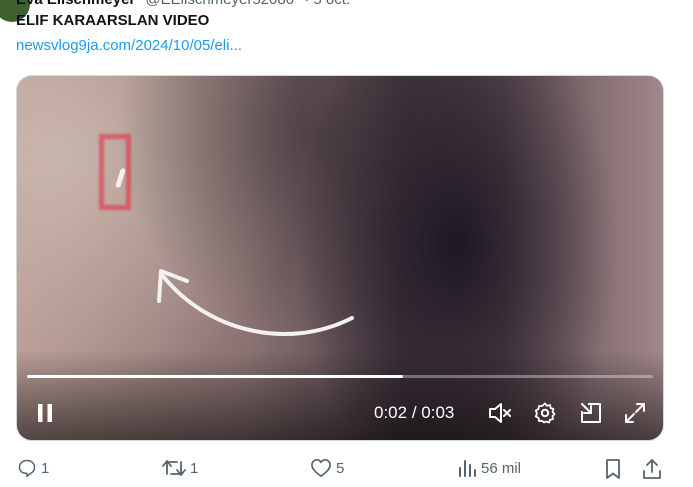  Describe the element at coordinates (391, 412) in the screenshot. I see `current-time: 0:02` at that location.